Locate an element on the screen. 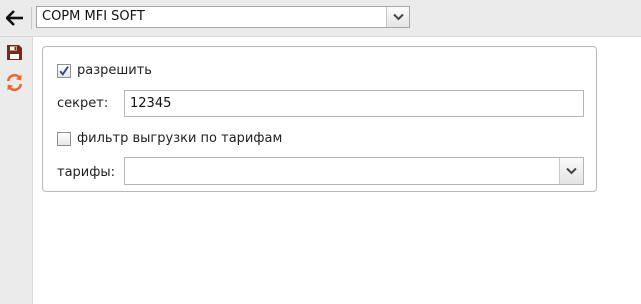 The image size is (641, 304). floppy-disk-icon is located at coordinates (14, 52).